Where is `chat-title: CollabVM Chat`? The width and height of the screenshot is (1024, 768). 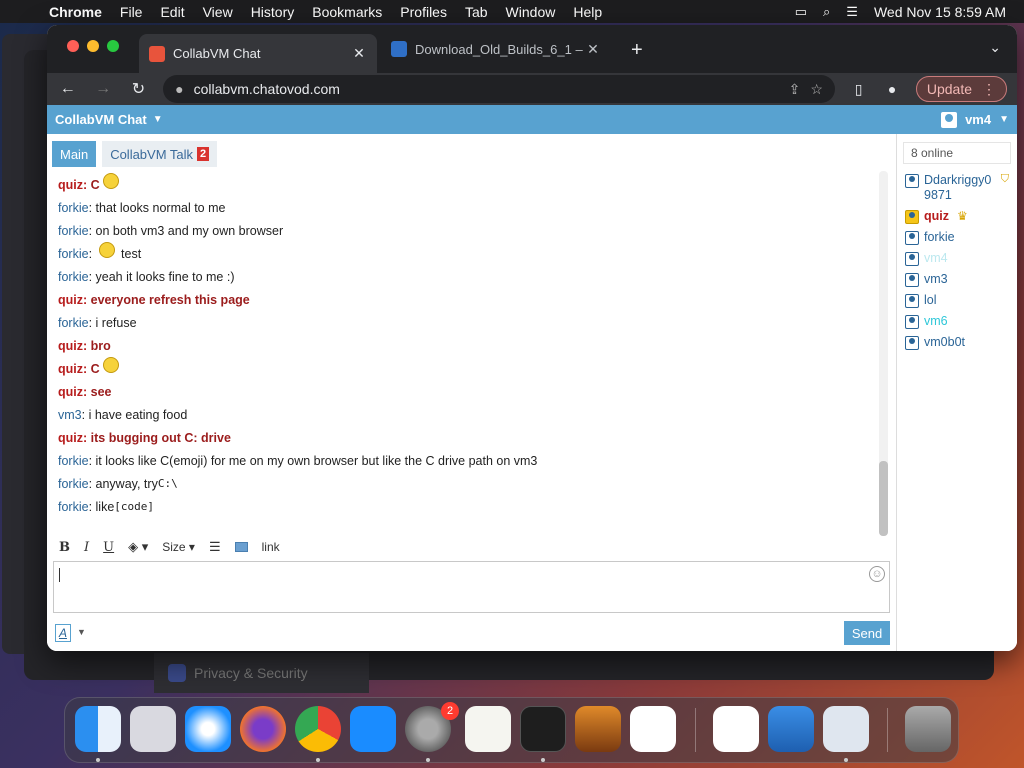 chat-title: CollabVM Chat is located at coordinates (101, 119).